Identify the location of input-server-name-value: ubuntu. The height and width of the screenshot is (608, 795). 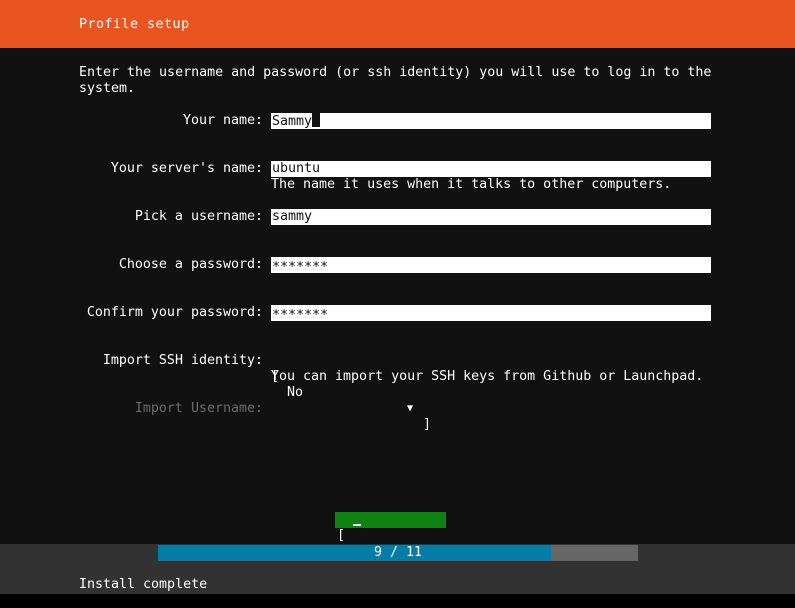
(296, 168).